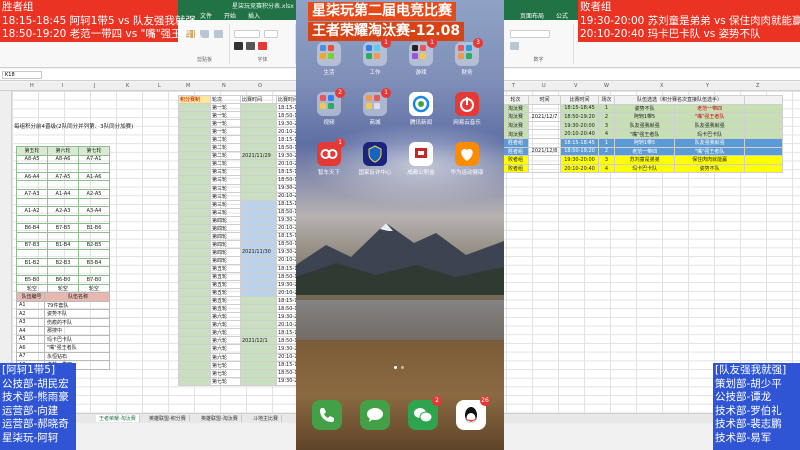 The height and width of the screenshot is (450, 800). Describe the element at coordinates (238, 46) in the screenshot. I see `bold-icon` at that location.